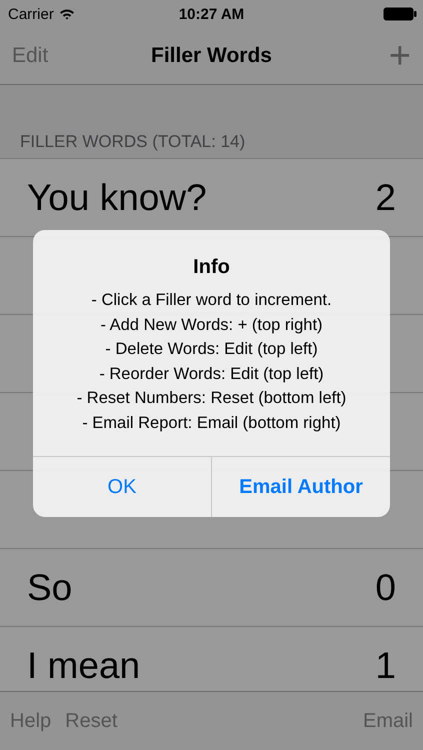 This screenshot has width=423, height=750. I want to click on edit-button: Edit, so click(30, 56).